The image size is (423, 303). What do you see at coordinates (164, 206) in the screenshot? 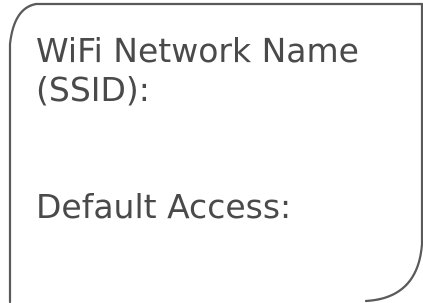
I see `default-access-label: Default Access:` at bounding box center [164, 206].